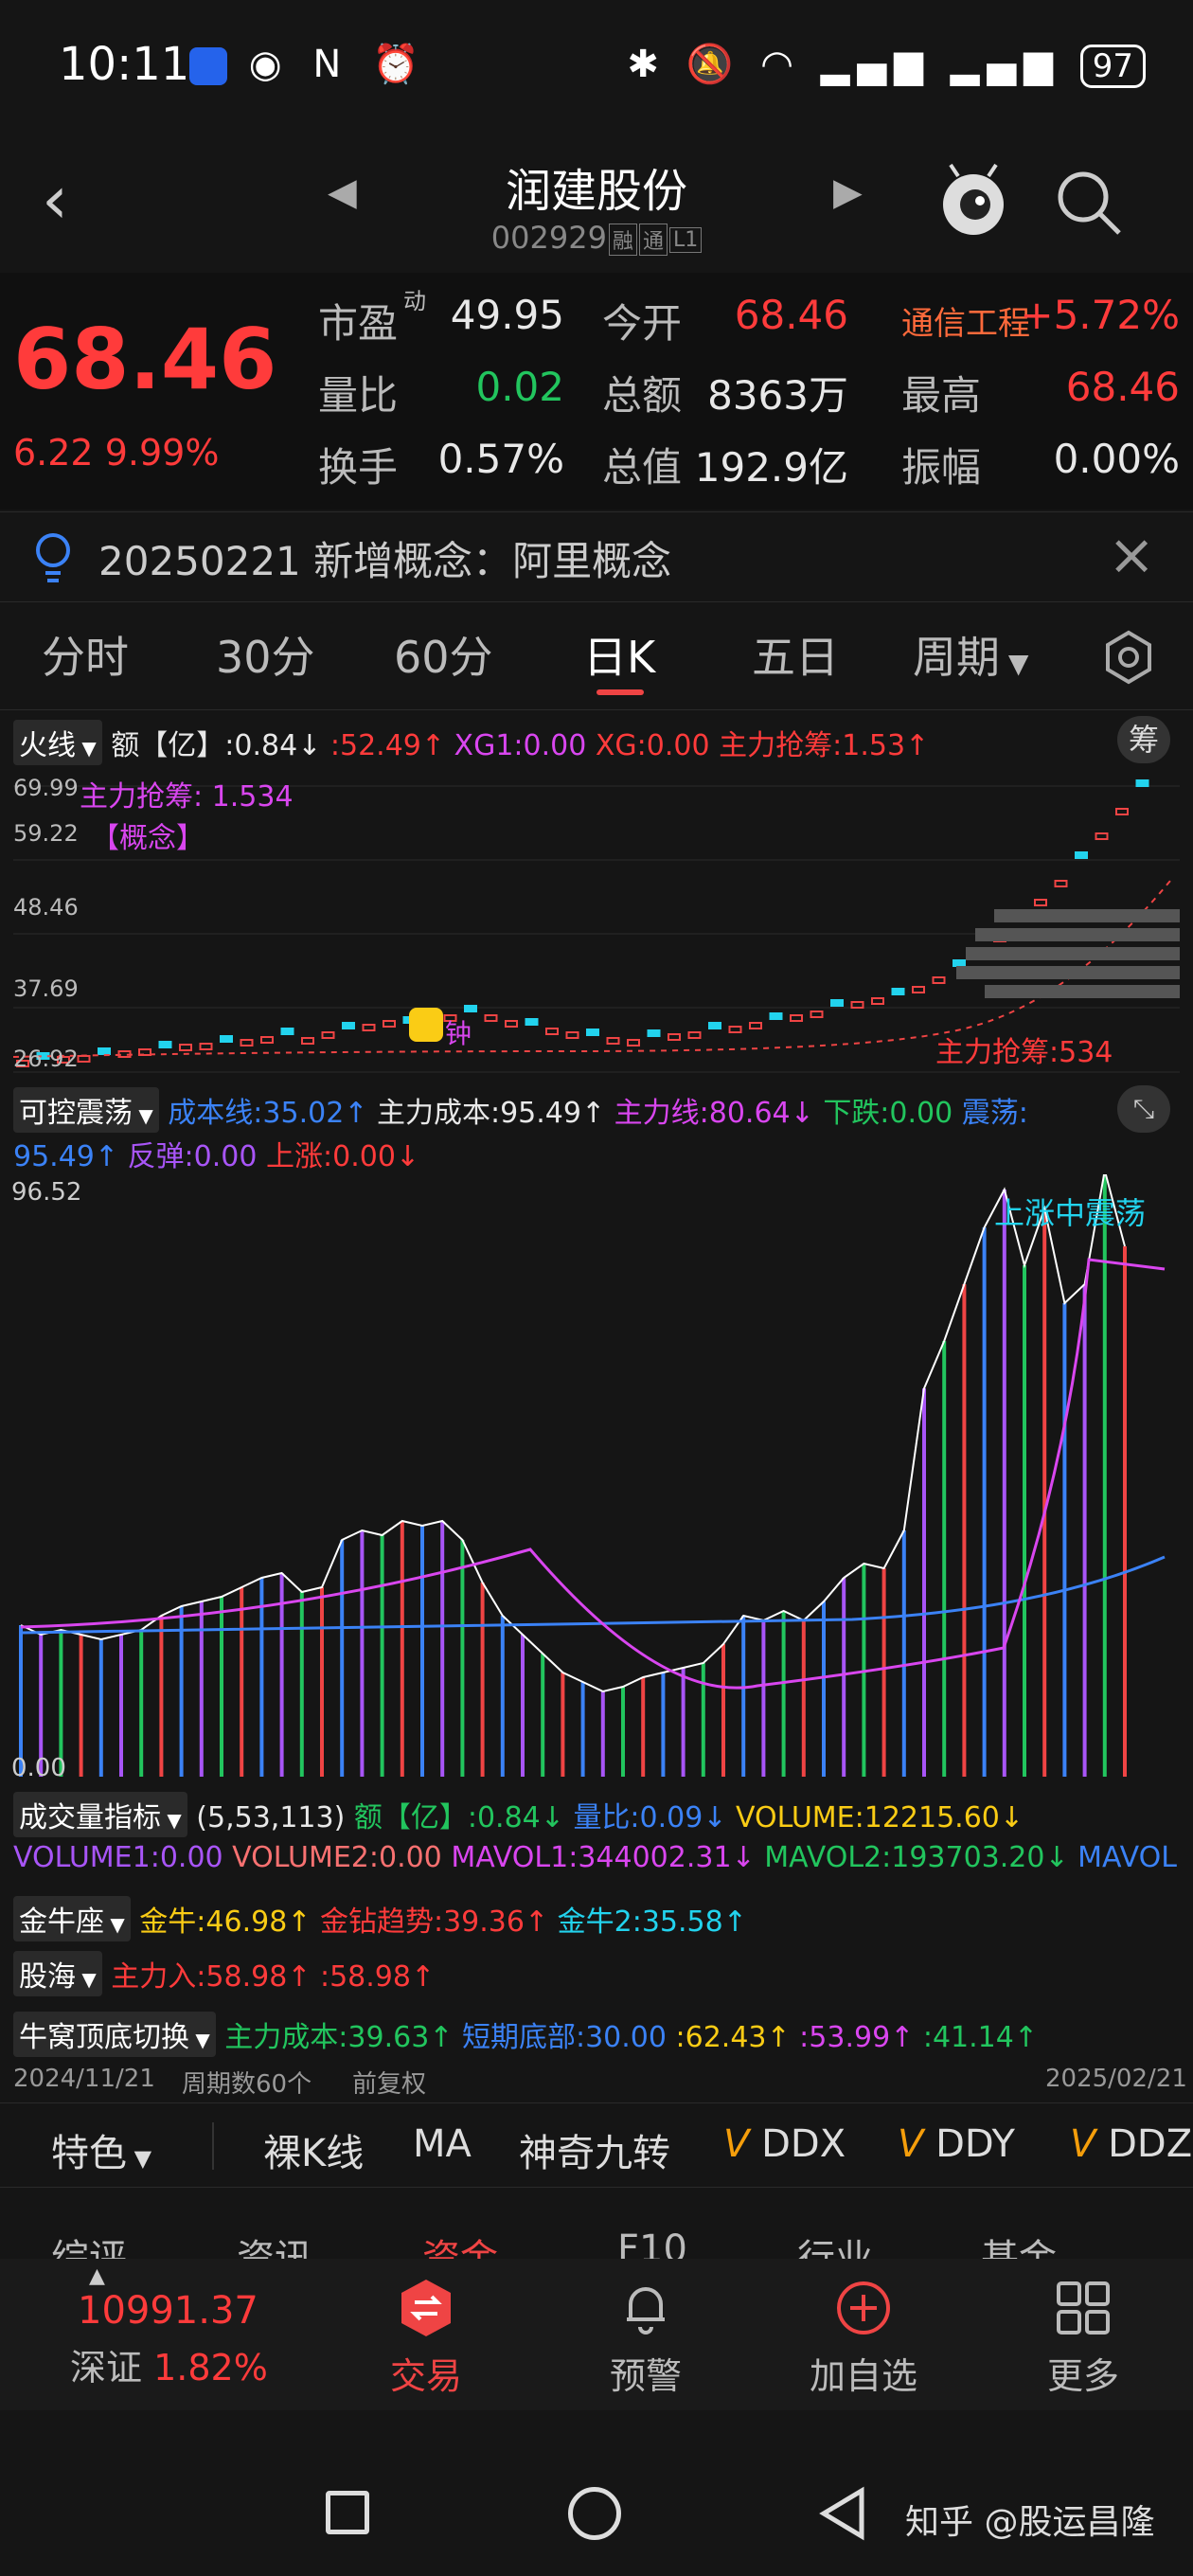 Image resolution: width=1193 pixels, height=2576 pixels. Describe the element at coordinates (247, 2084) in the screenshot. I see `period-count: 周期数60个` at that location.